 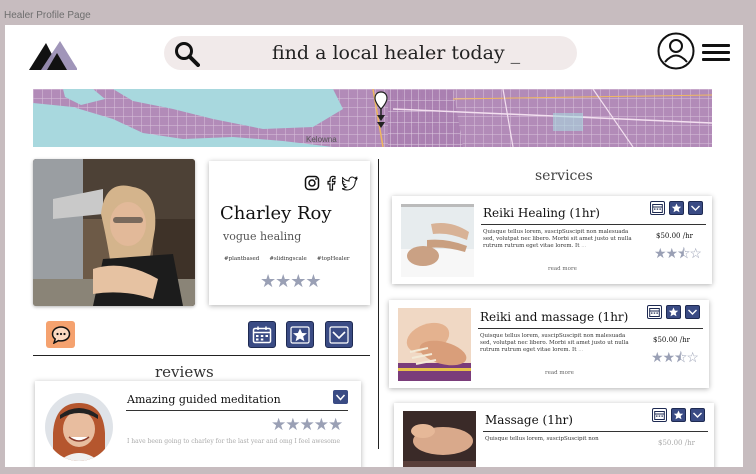 I want to click on service-title: Reiki Healing (1hr), so click(x=541, y=213).